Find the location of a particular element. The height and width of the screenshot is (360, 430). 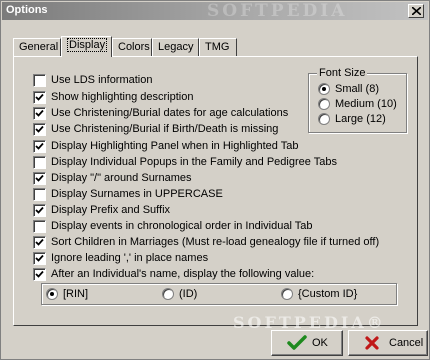

cancel-label: Cancel is located at coordinates (406, 343).